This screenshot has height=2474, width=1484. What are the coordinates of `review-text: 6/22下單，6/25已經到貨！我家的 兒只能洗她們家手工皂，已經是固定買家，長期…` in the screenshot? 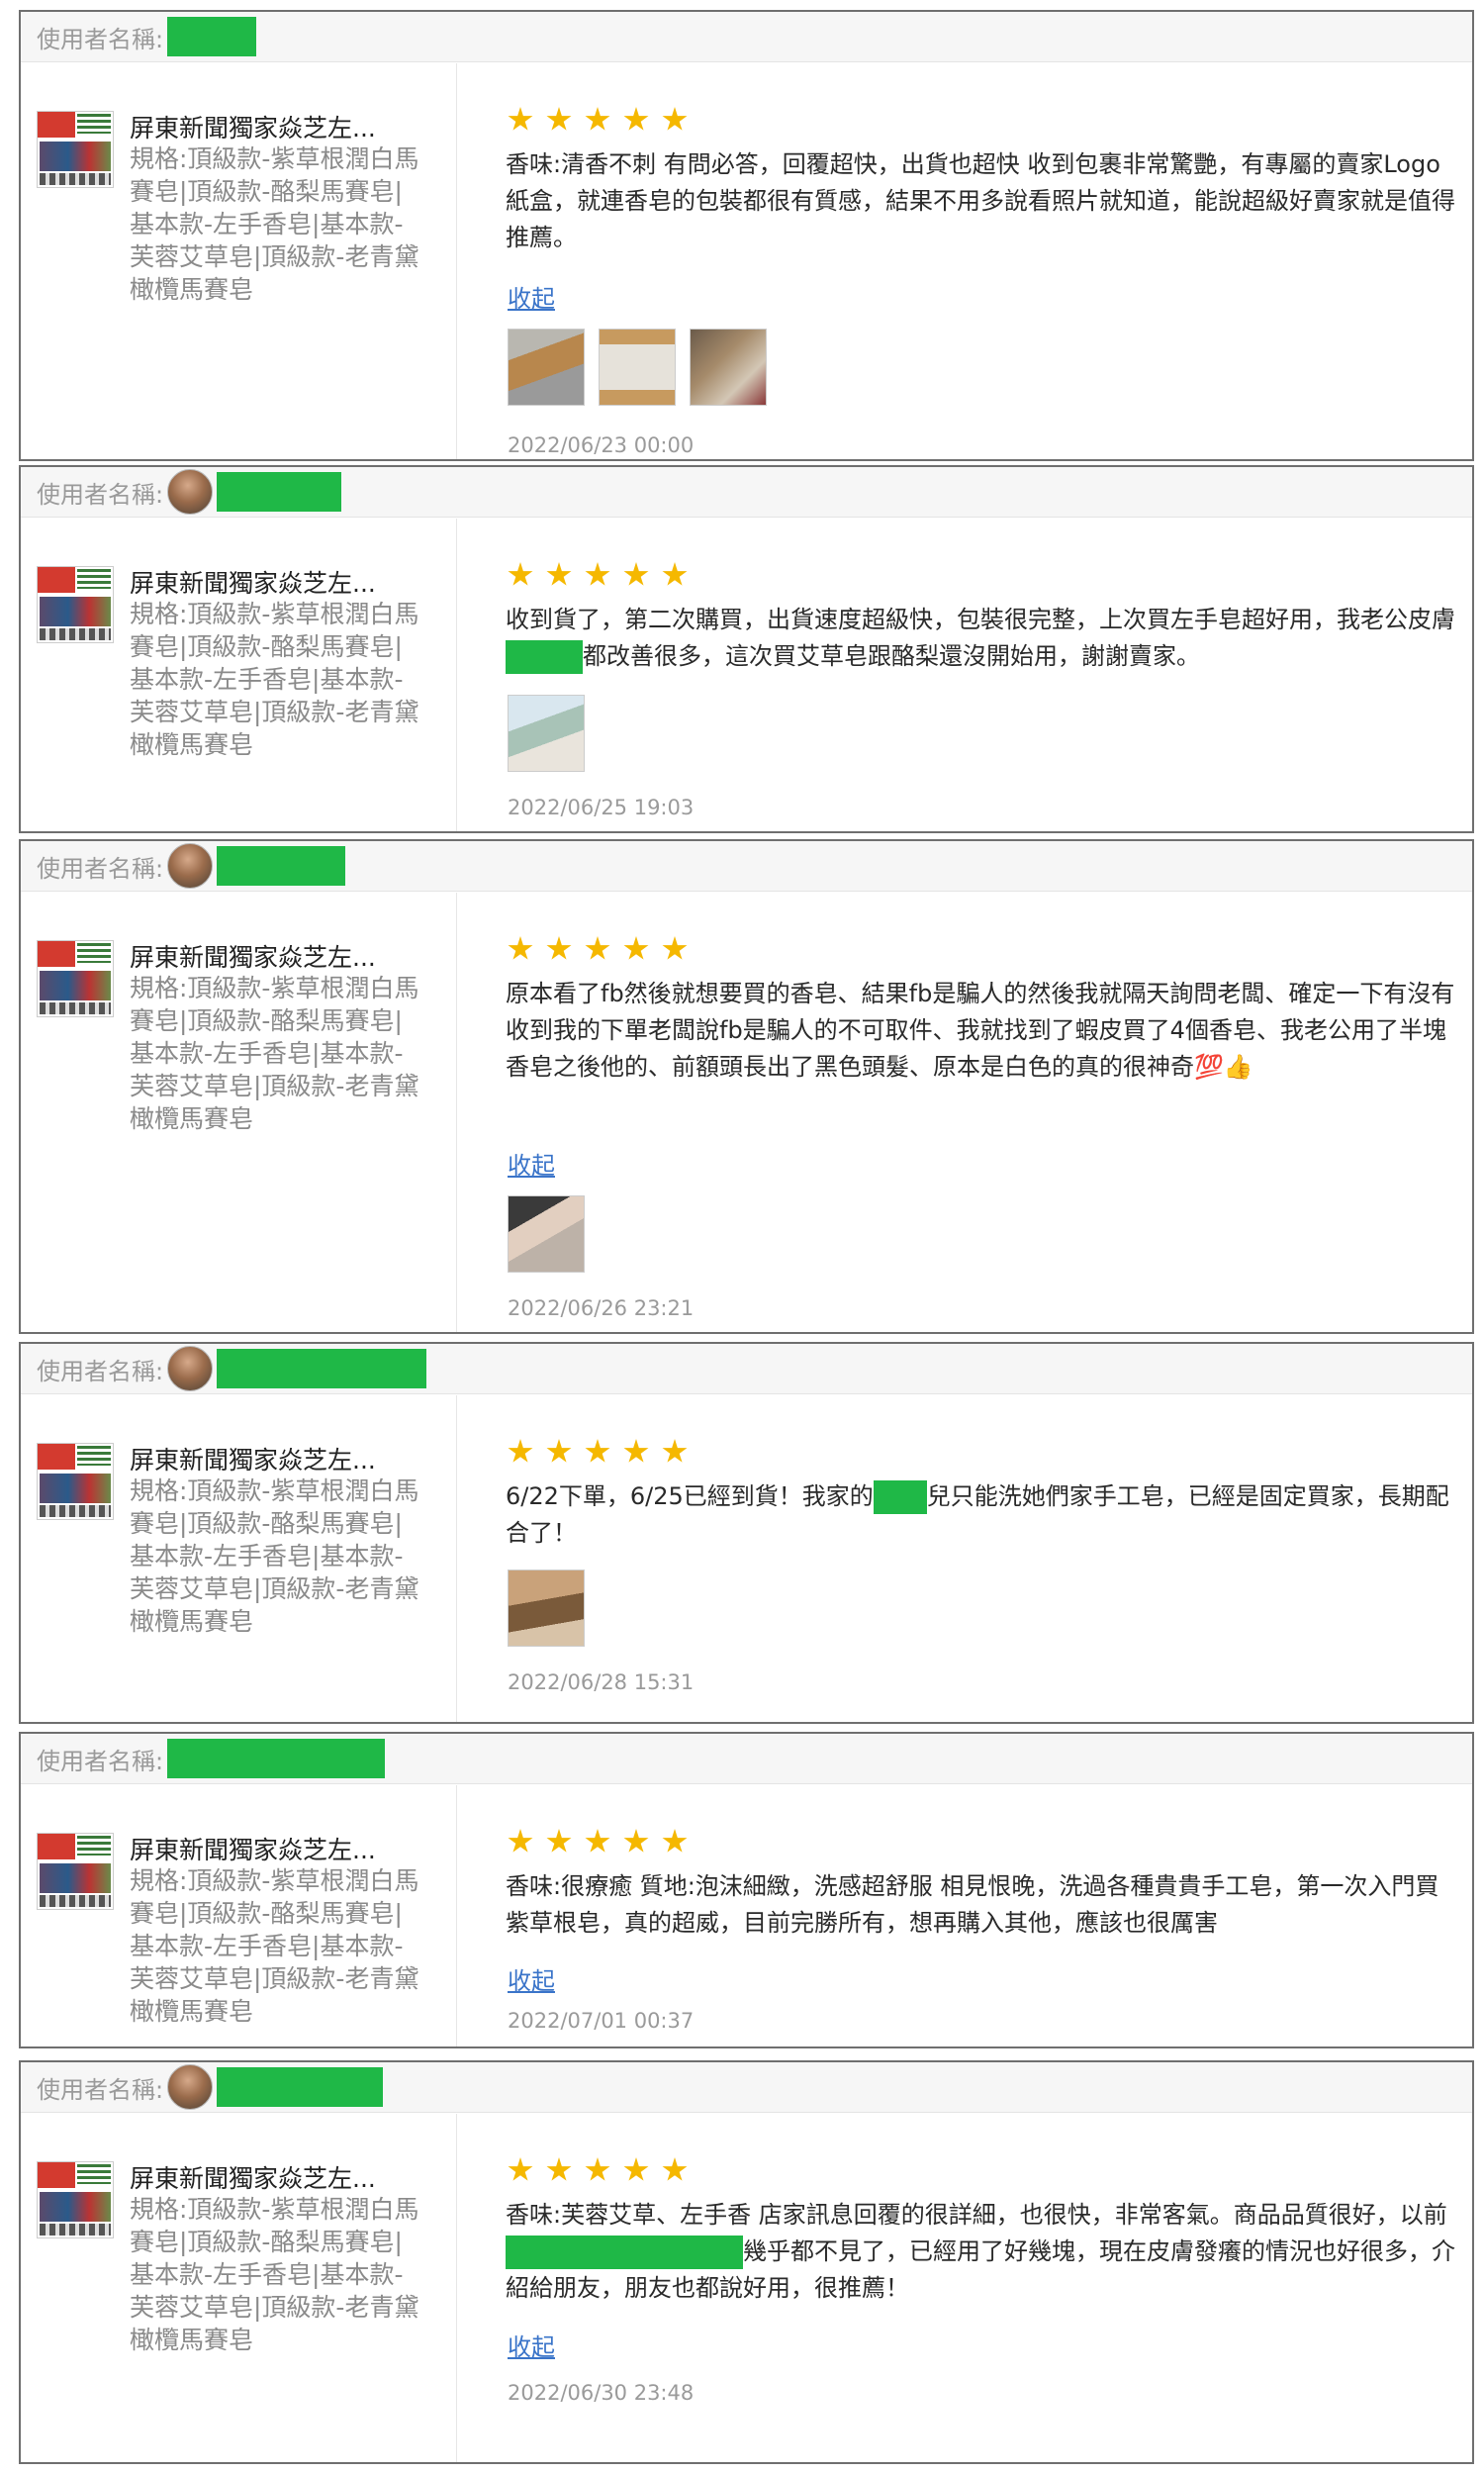 It's located at (977, 1514).